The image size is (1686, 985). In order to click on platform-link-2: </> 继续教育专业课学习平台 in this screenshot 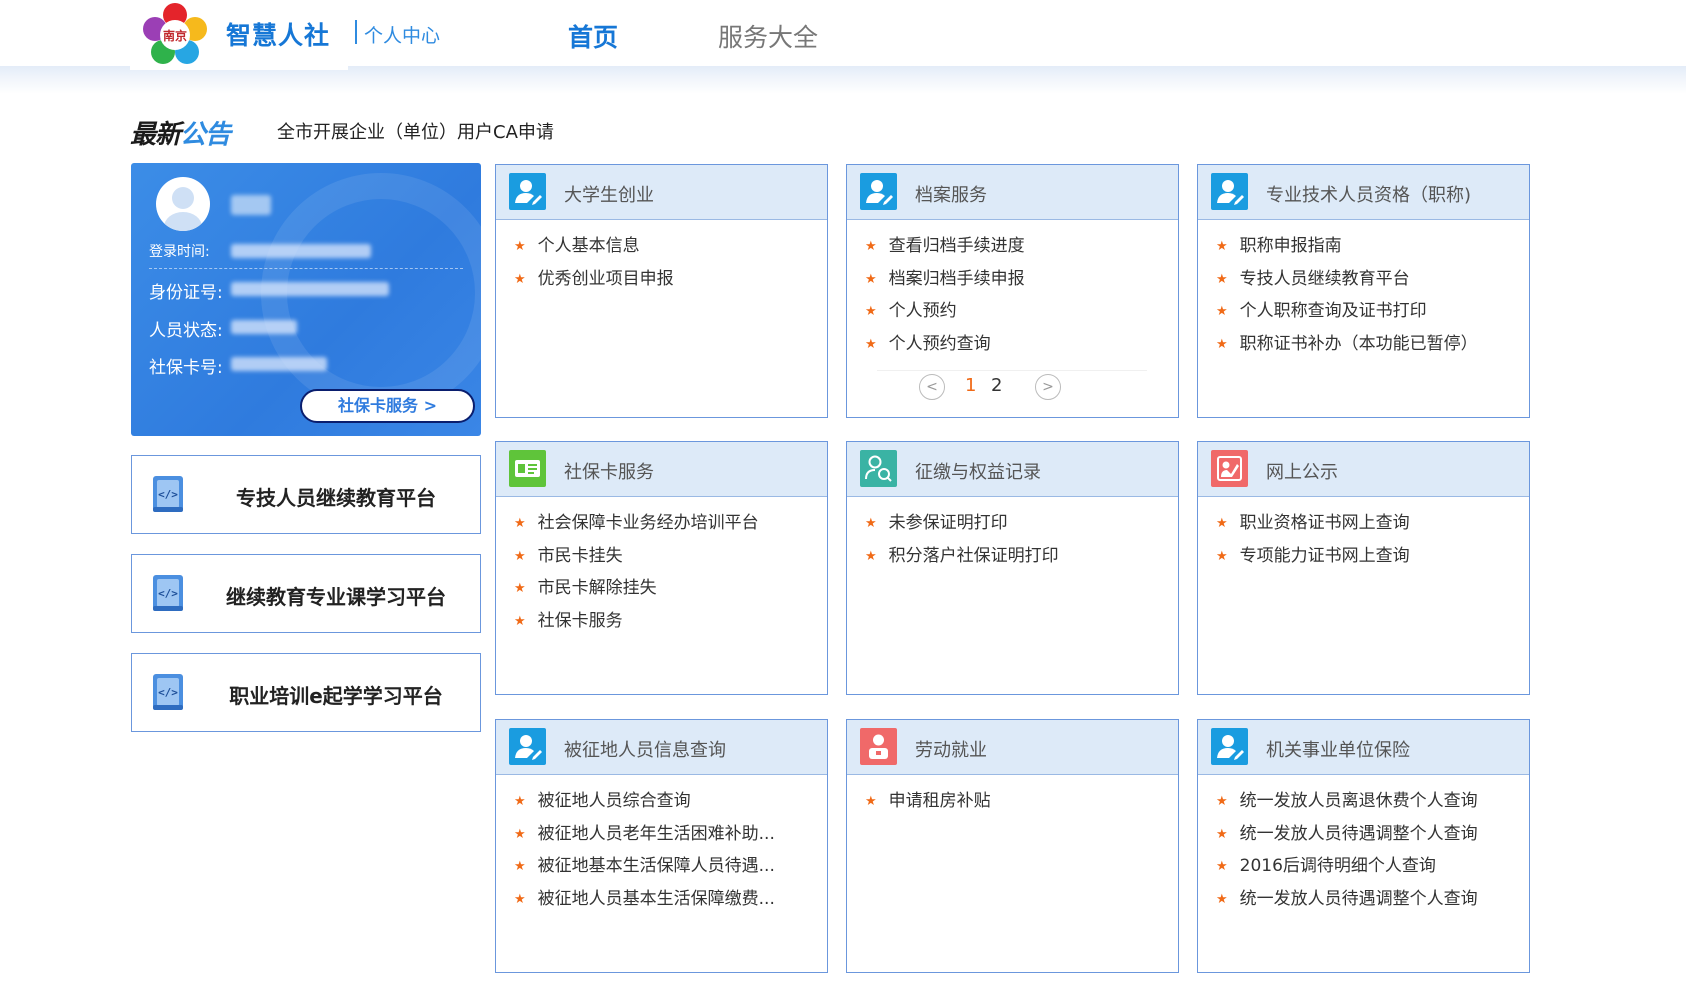, I will do `click(306, 593)`.